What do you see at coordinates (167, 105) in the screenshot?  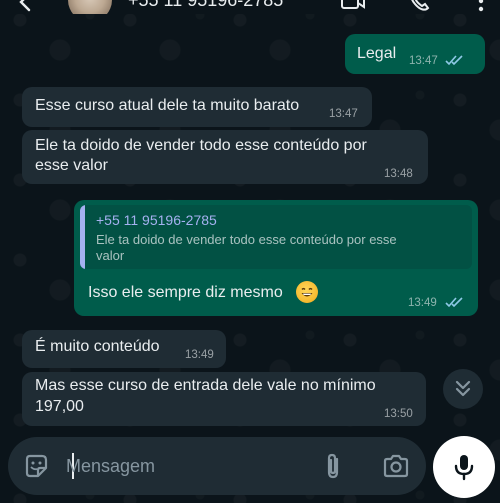 I see `message-text: Esse curso atual dele ta muito barato` at bounding box center [167, 105].